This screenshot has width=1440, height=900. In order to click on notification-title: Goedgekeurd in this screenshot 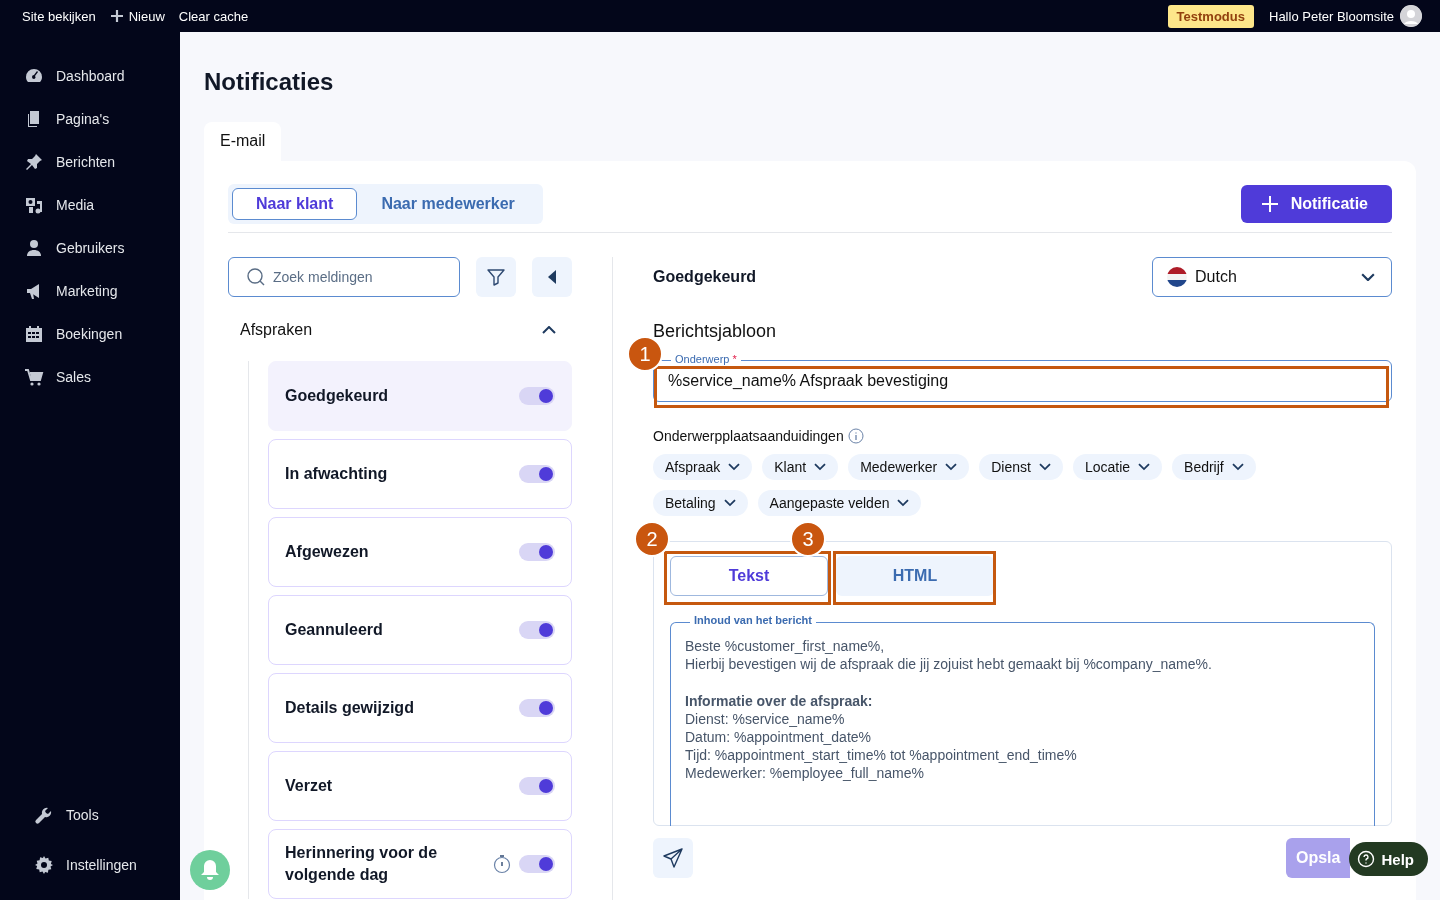, I will do `click(705, 277)`.